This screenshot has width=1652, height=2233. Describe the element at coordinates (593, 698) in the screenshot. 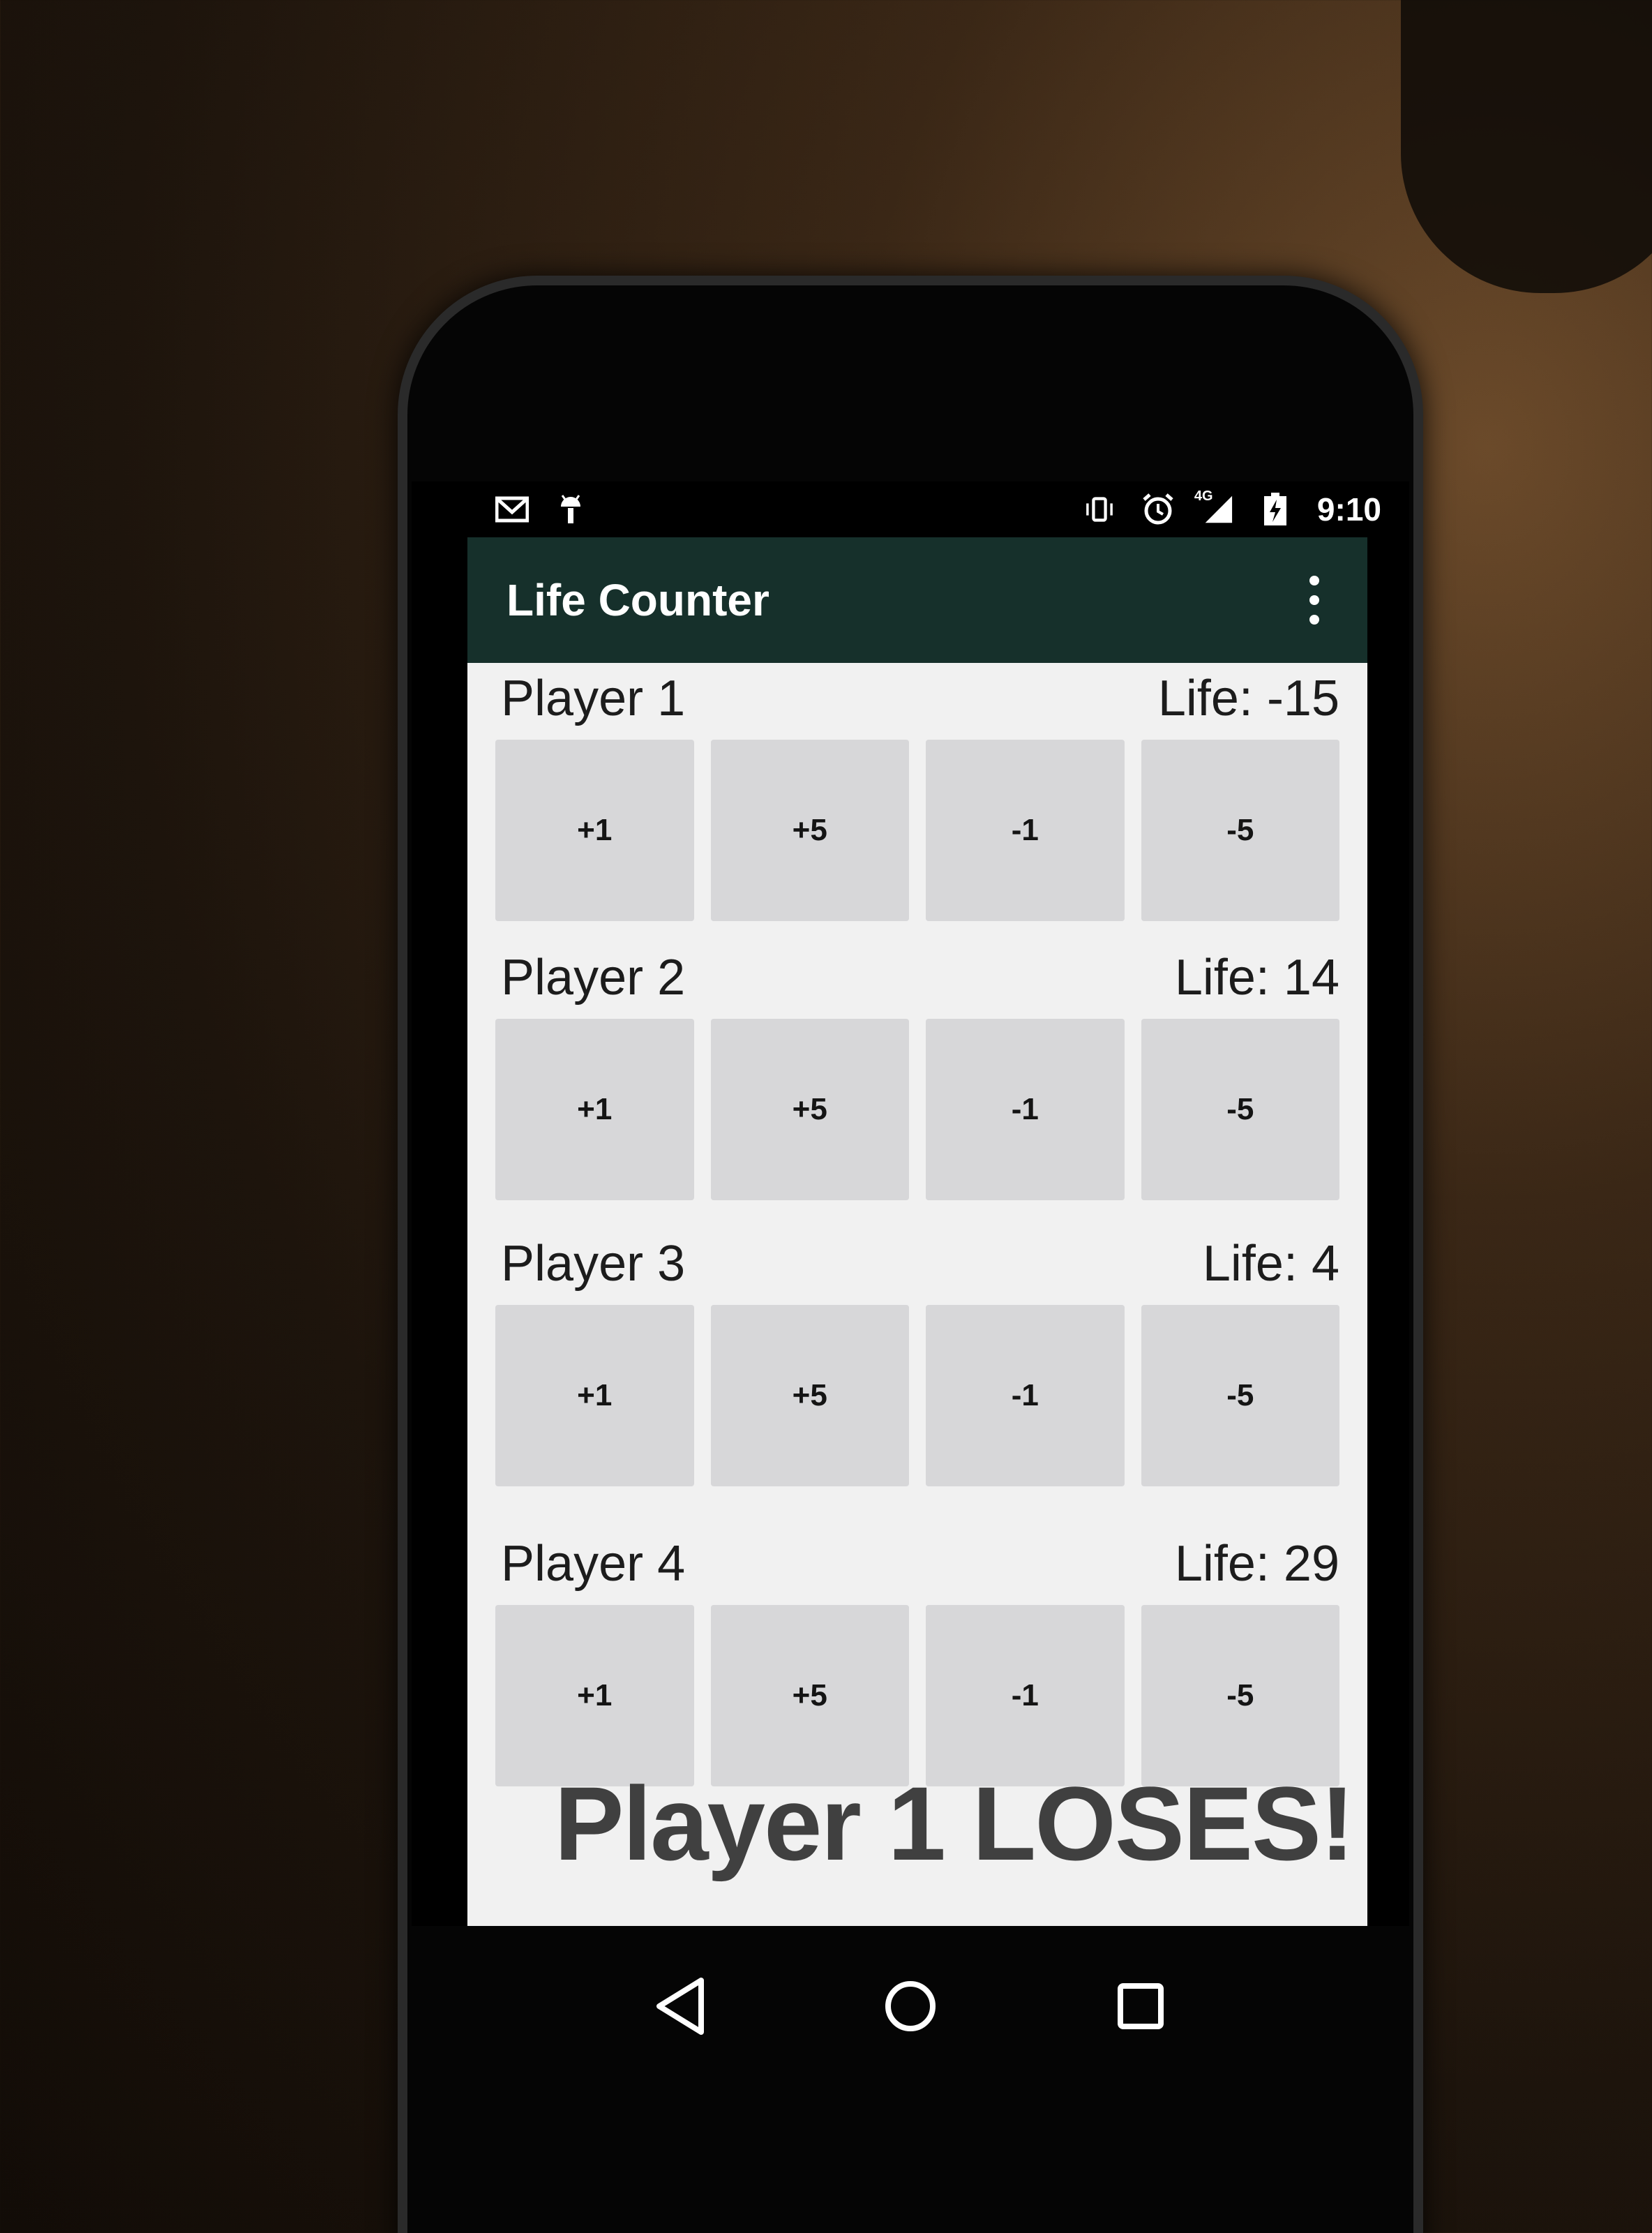

I see `player-name: Player 1` at that location.